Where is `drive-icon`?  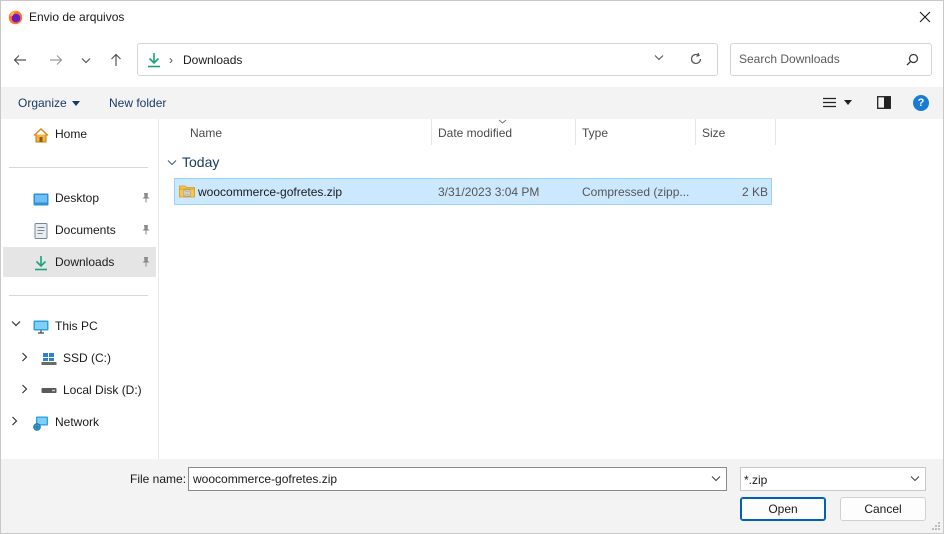
drive-icon is located at coordinates (49, 359).